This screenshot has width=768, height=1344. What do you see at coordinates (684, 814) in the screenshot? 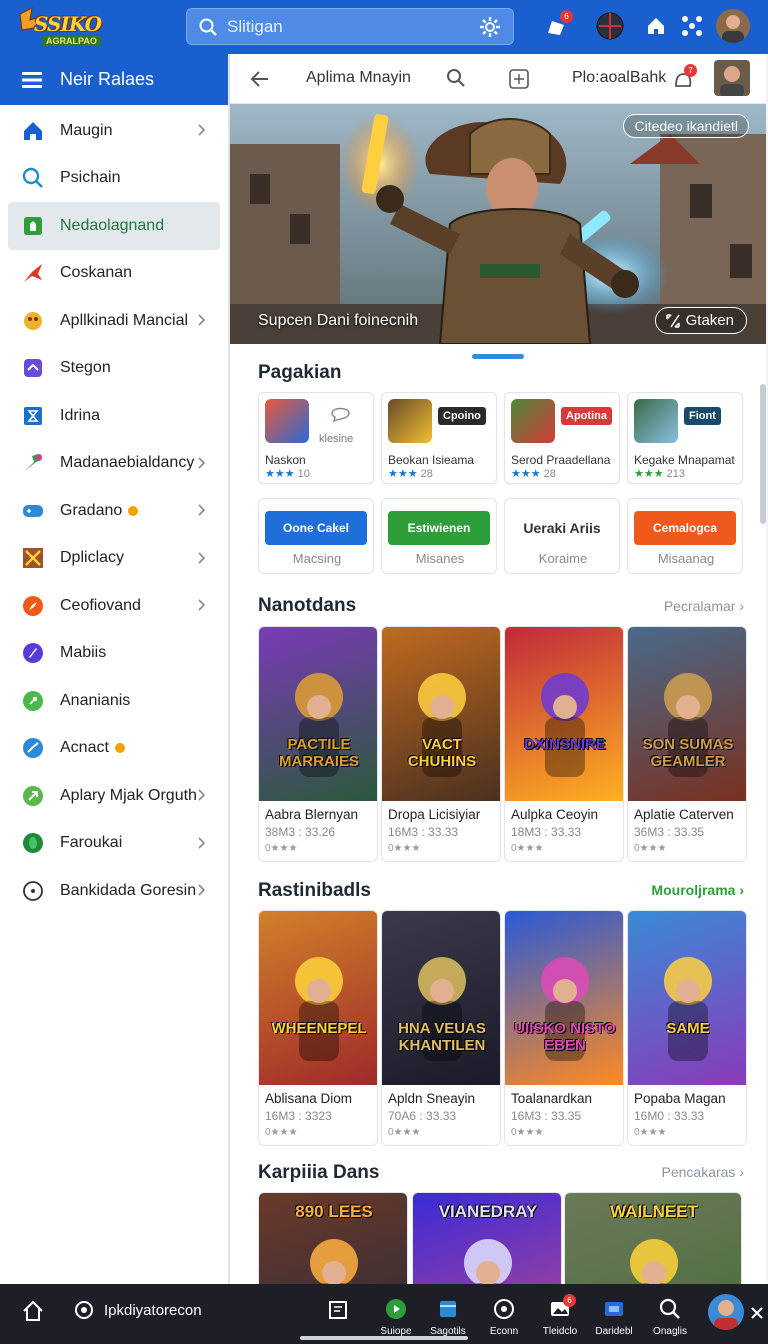
I see `game-title: Aplatie Caterven` at bounding box center [684, 814].